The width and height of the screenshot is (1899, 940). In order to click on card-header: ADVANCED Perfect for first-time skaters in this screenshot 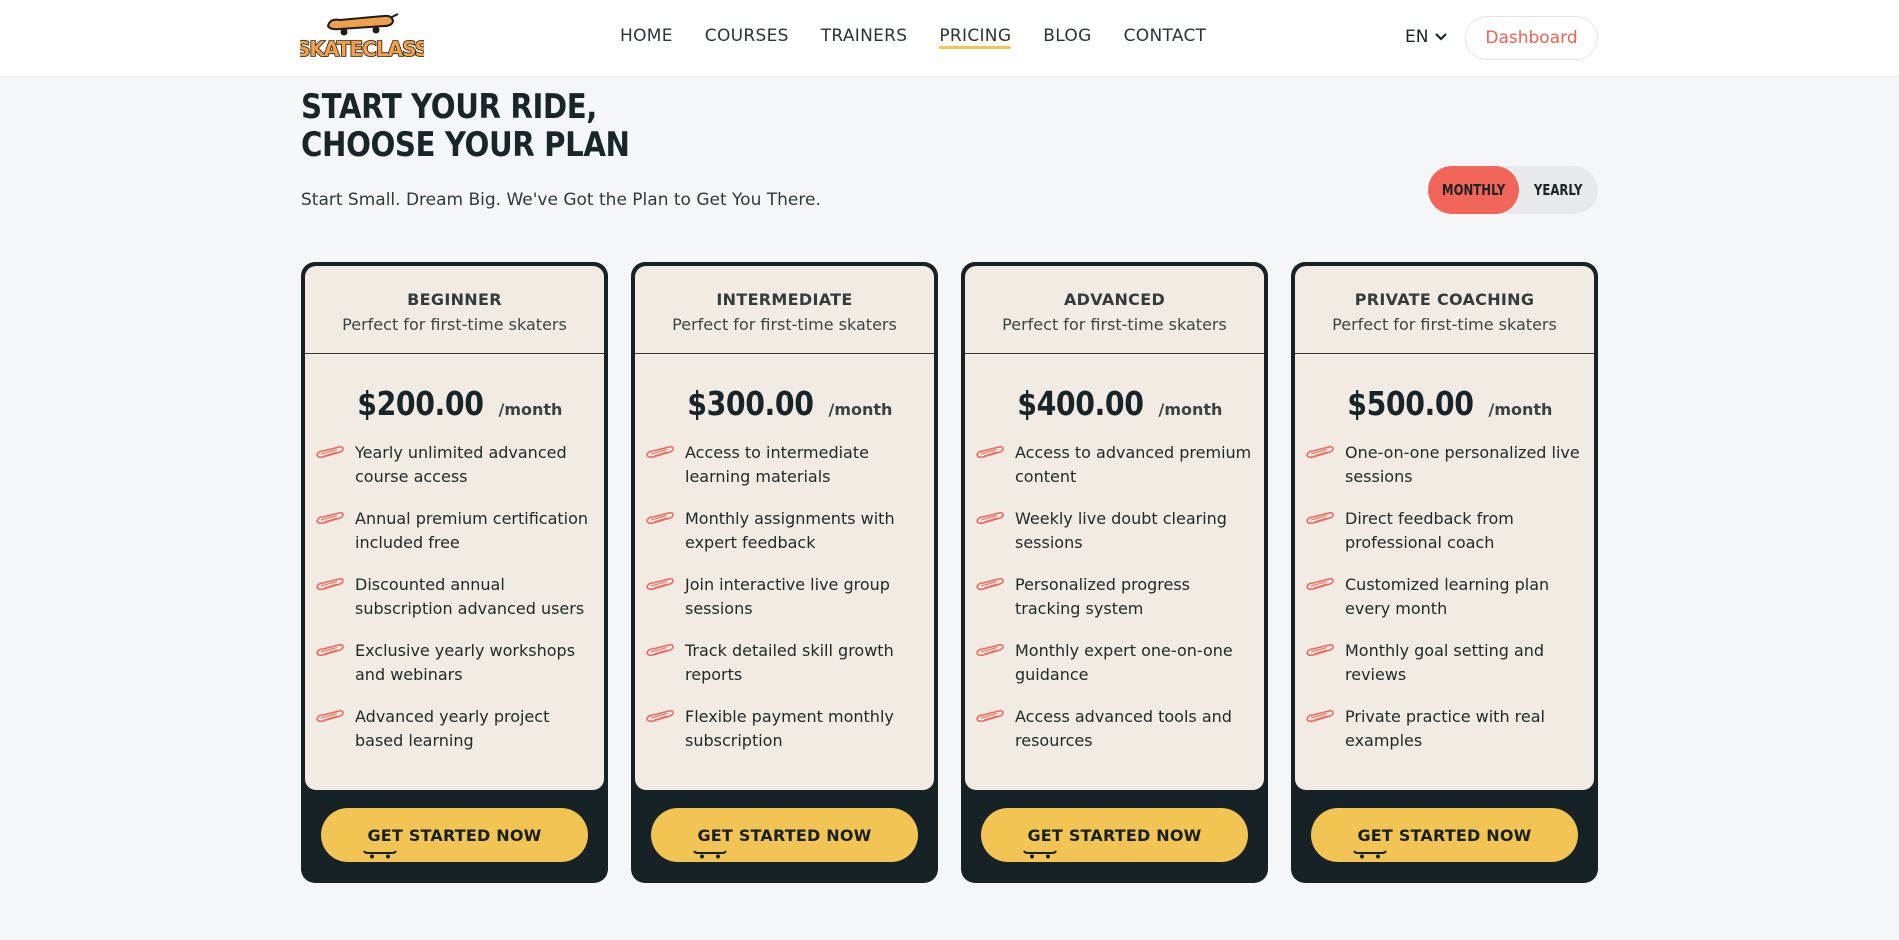, I will do `click(1114, 310)`.